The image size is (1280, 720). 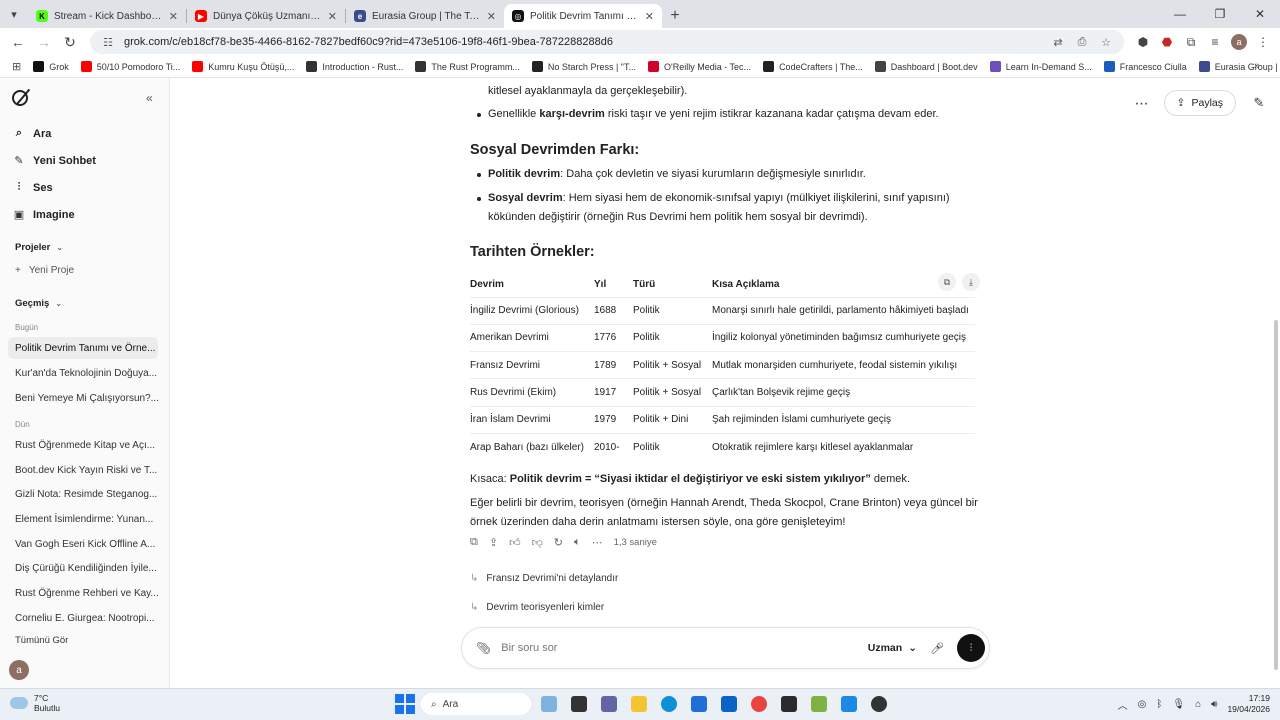 I want to click on see-all-link: Tümünü Gör, so click(x=41, y=640).